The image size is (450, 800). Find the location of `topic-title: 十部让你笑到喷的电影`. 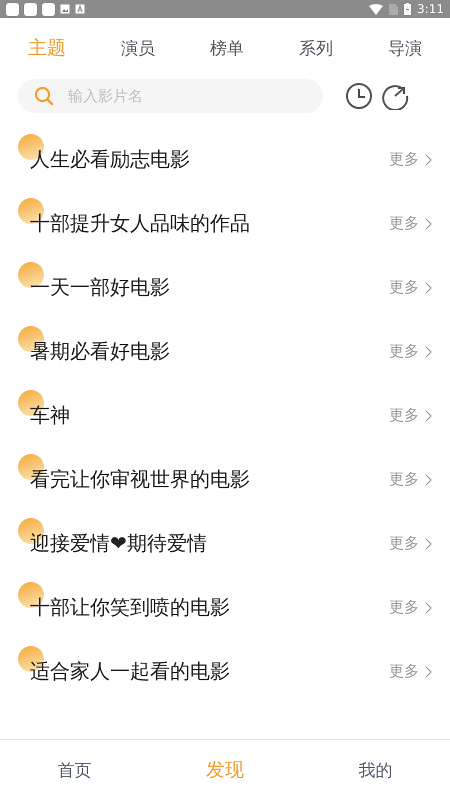

topic-title: 十部让你笑到喷的电影 is located at coordinates (130, 607).